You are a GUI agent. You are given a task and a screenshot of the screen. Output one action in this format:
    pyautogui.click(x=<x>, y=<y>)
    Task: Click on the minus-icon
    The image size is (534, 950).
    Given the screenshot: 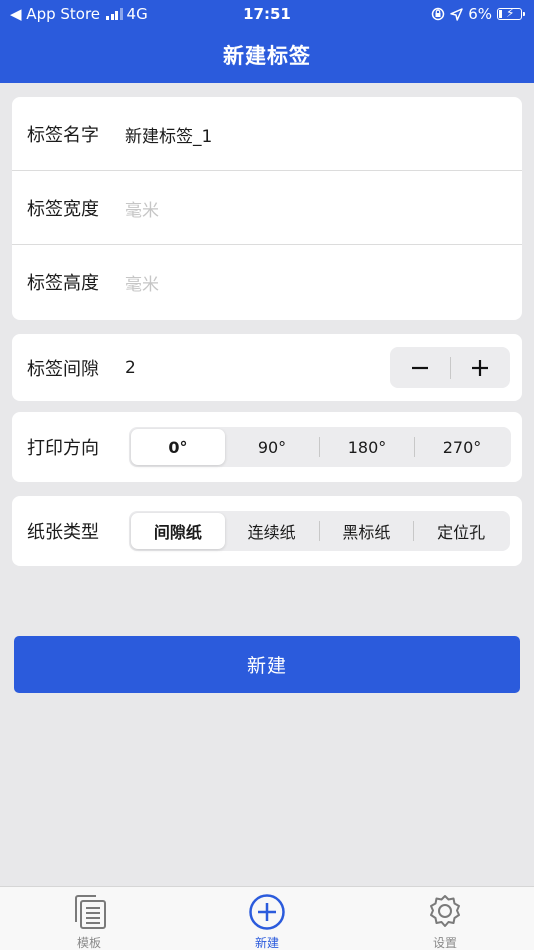 What is the action you would take?
    pyautogui.click(x=419, y=367)
    